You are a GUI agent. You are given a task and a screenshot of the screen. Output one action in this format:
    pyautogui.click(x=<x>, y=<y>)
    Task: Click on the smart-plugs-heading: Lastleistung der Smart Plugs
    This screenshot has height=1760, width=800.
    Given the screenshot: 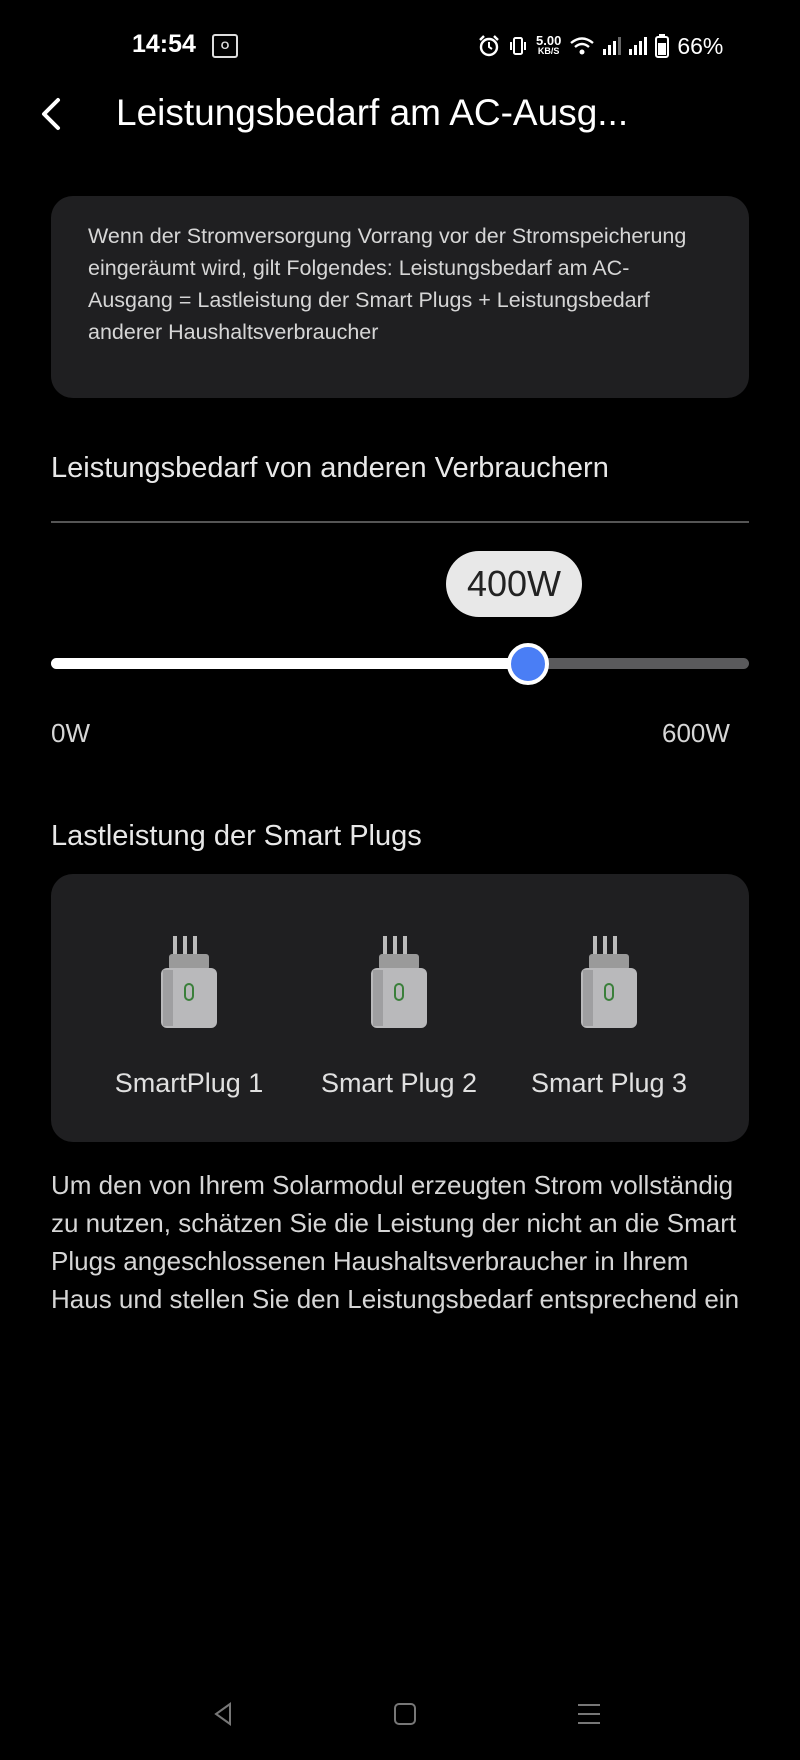 What is the action you would take?
    pyautogui.click(x=236, y=836)
    